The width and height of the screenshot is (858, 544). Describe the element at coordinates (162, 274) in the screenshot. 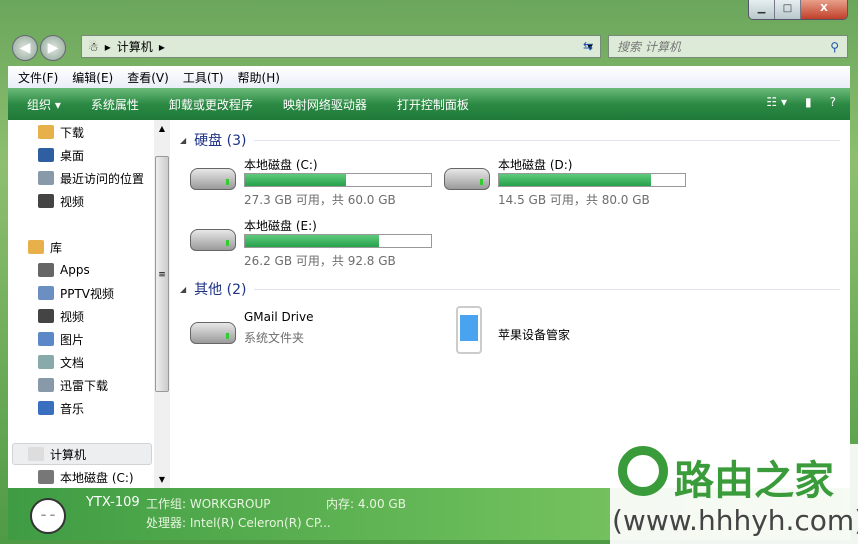

I see `scrollbar-thumb: ≡` at that location.